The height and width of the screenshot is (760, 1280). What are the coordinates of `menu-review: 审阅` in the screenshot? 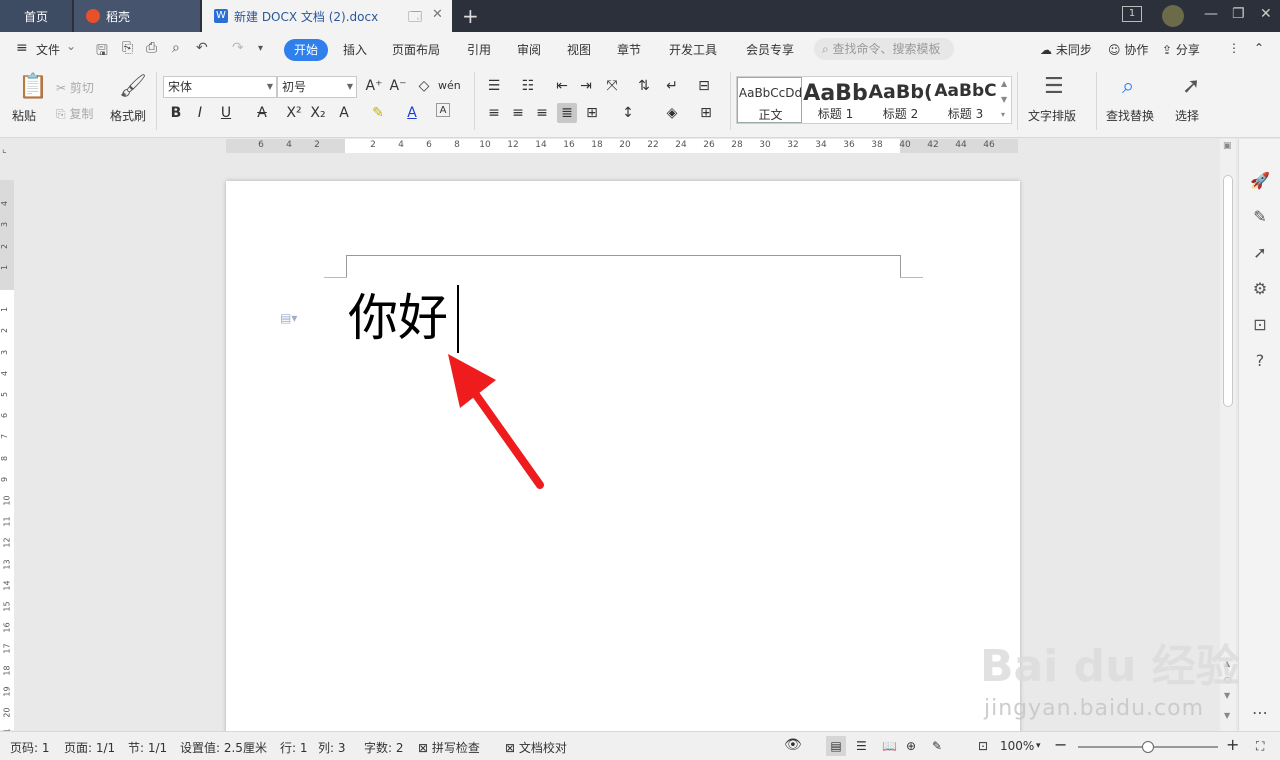 It's located at (529, 49).